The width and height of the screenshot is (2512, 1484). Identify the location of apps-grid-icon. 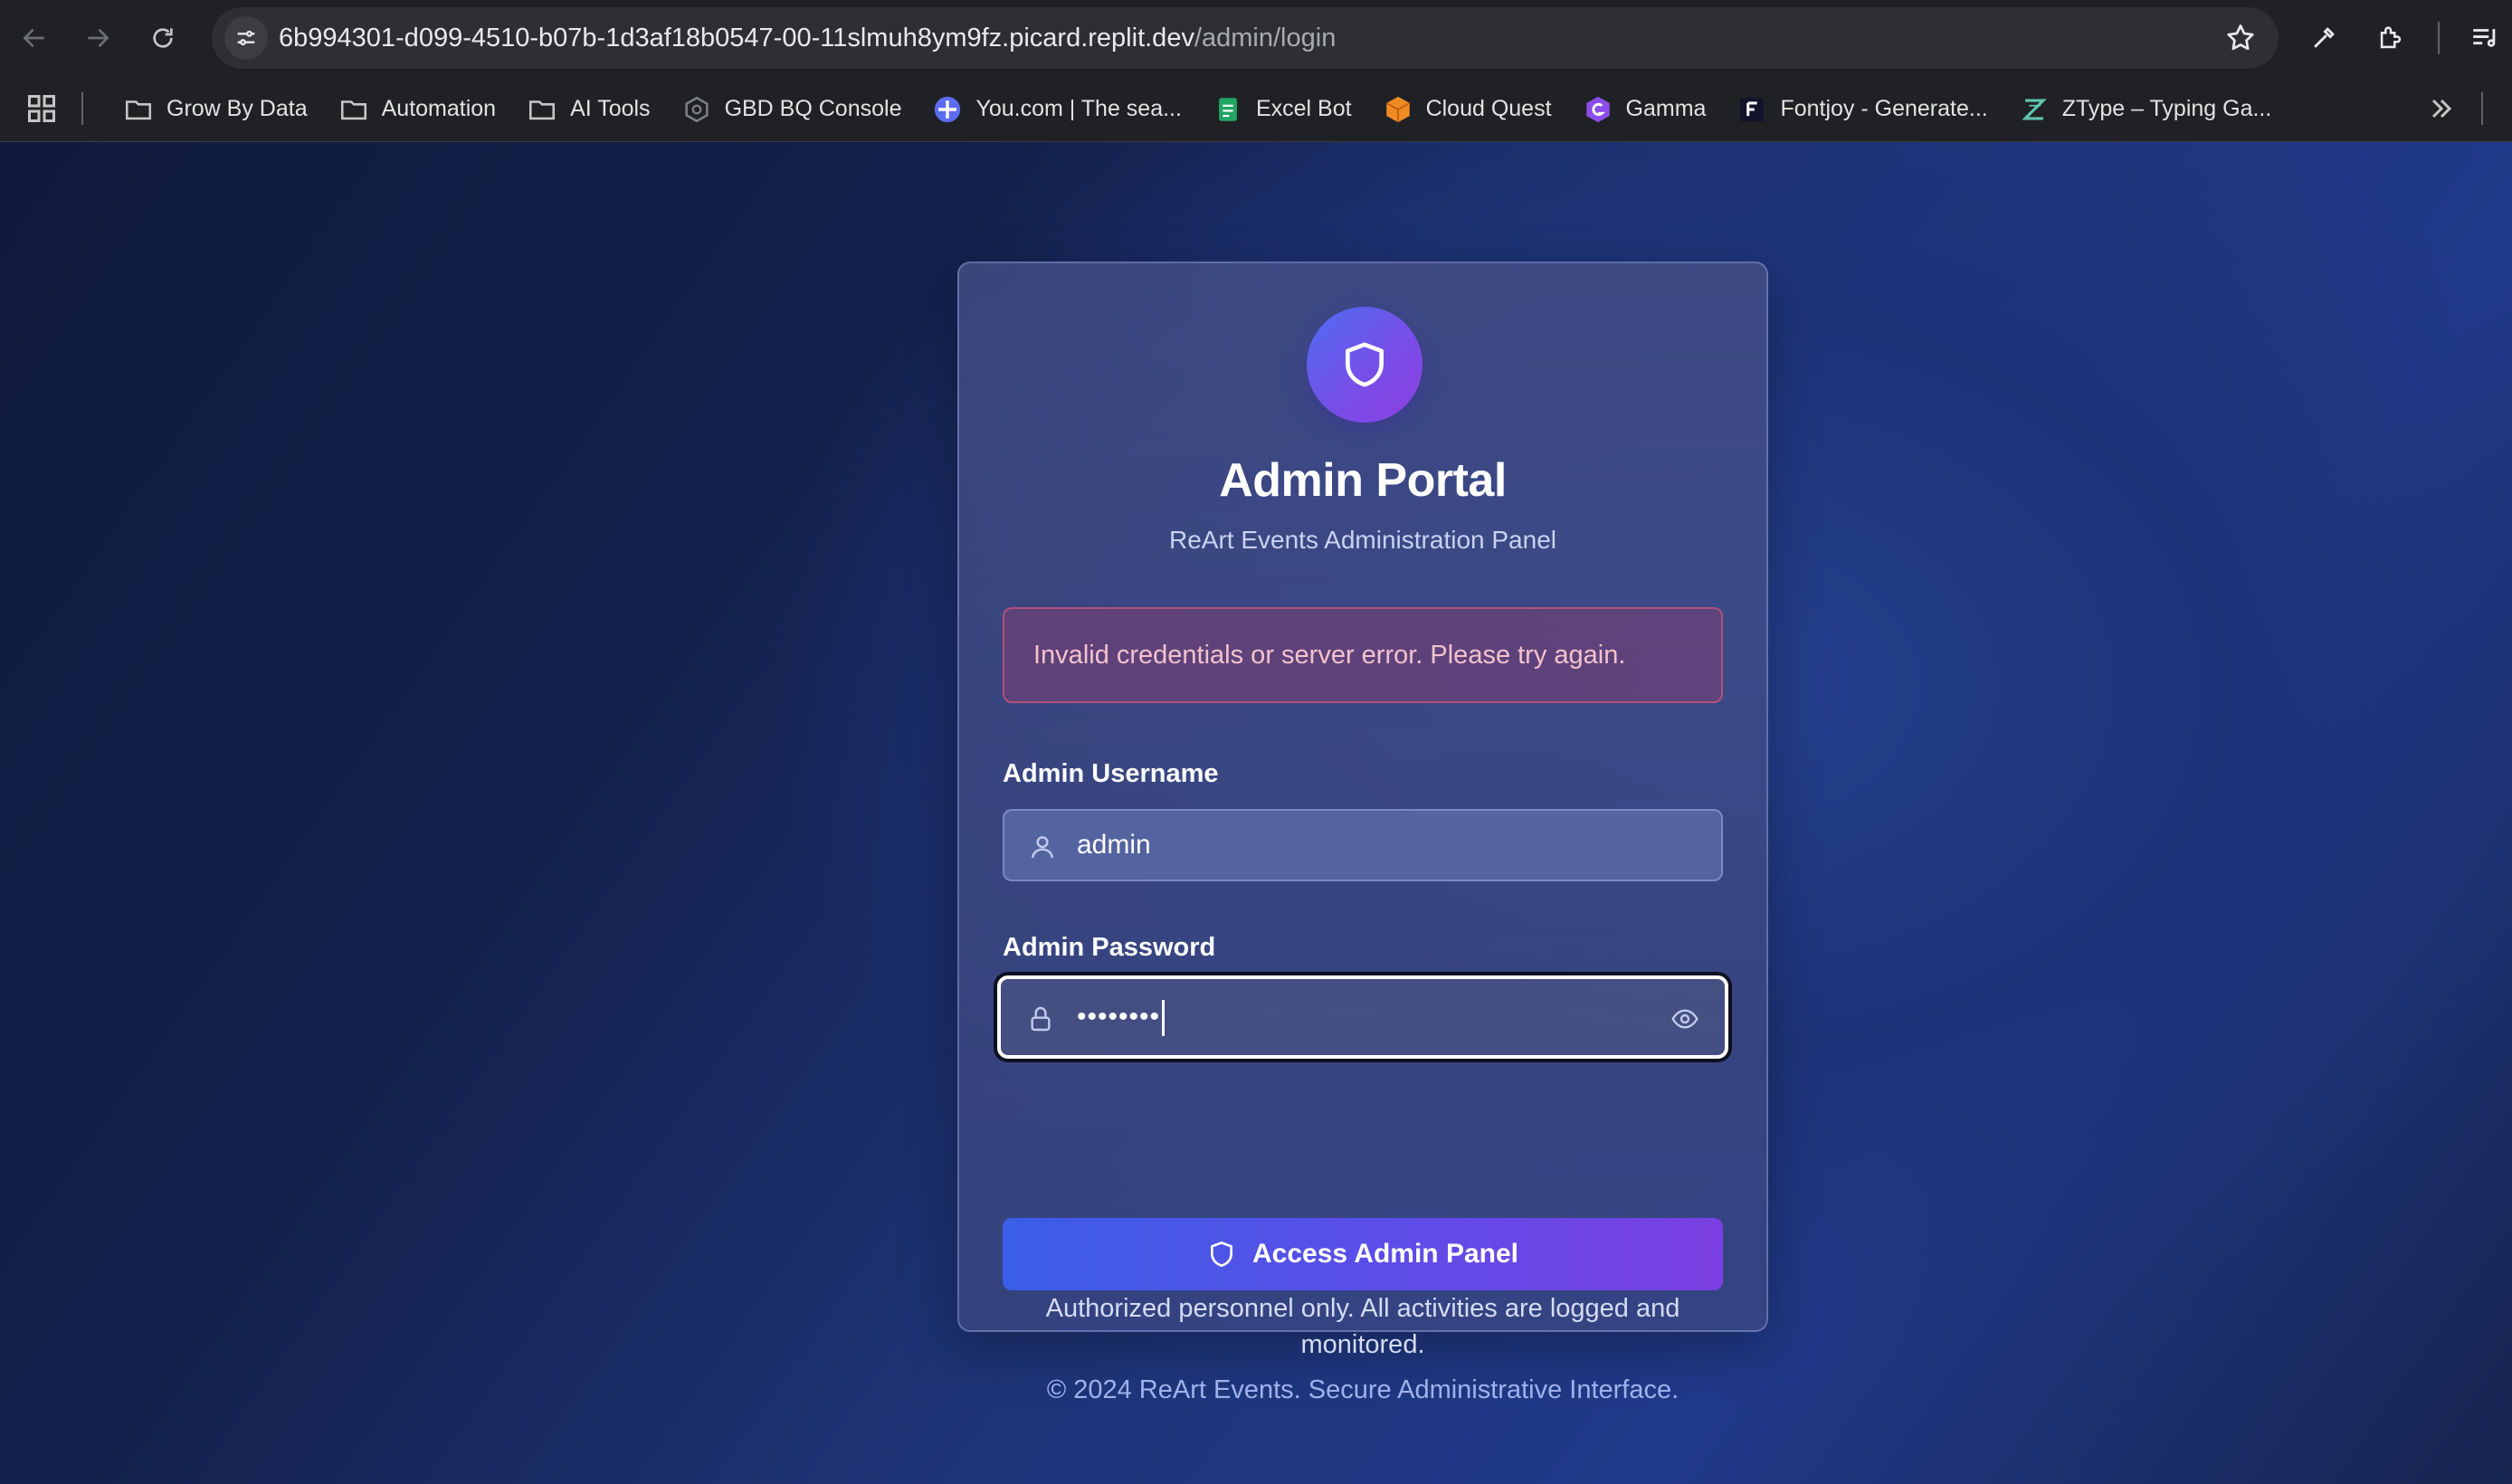
(42, 108).